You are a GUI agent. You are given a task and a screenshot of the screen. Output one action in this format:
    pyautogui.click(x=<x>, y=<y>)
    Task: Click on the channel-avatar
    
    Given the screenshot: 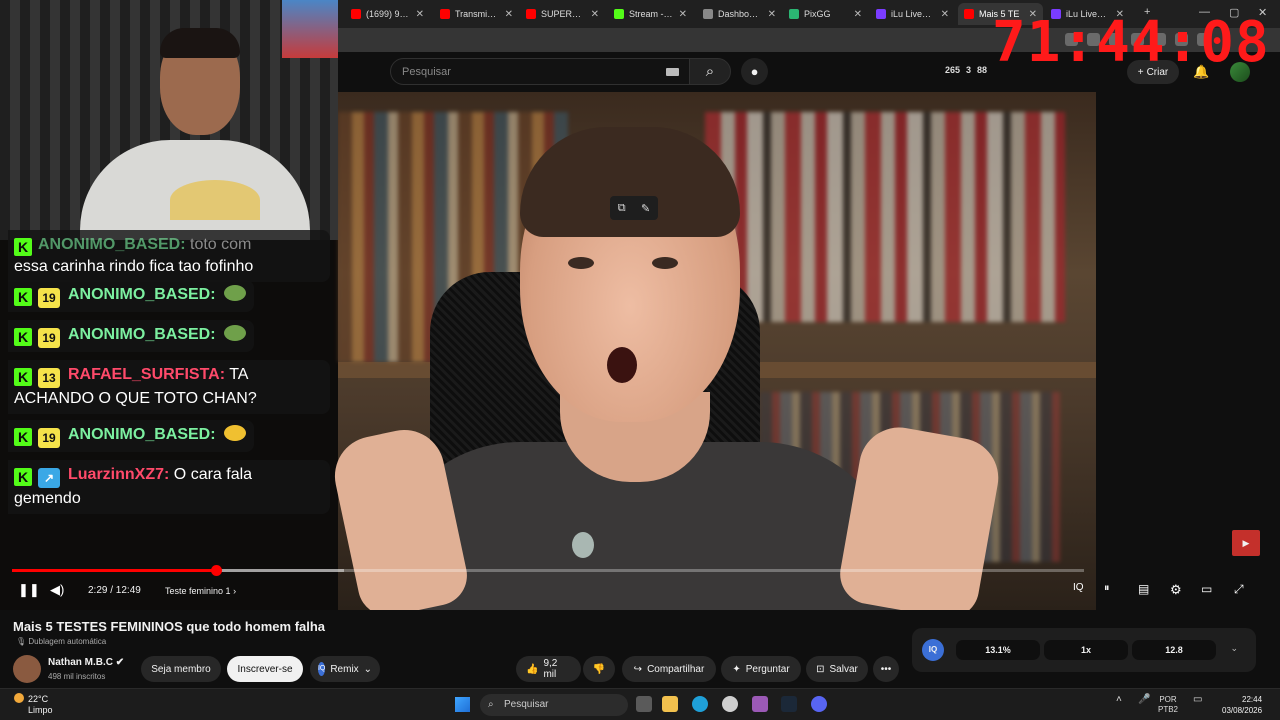 What is the action you would take?
    pyautogui.click(x=27, y=669)
    